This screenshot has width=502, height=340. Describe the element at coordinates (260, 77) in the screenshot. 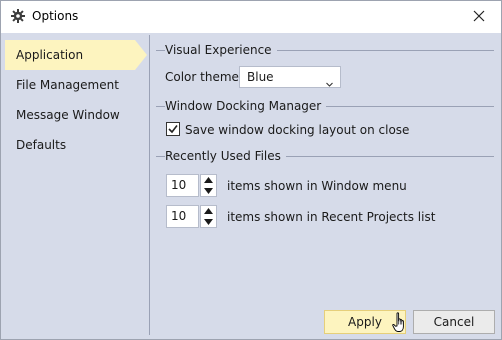

I see `color-theme-value: Blue` at that location.